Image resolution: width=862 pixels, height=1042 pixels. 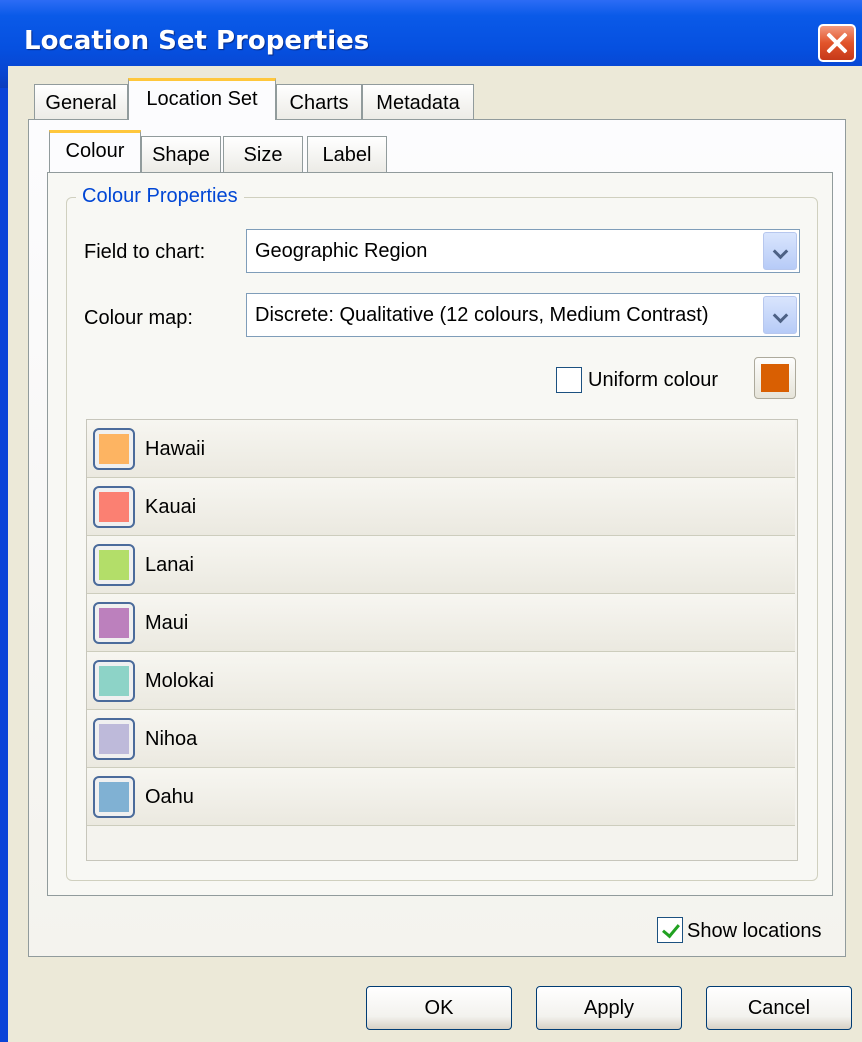 What do you see at coordinates (779, 1008) in the screenshot?
I see `cancel-button: Cancel` at bounding box center [779, 1008].